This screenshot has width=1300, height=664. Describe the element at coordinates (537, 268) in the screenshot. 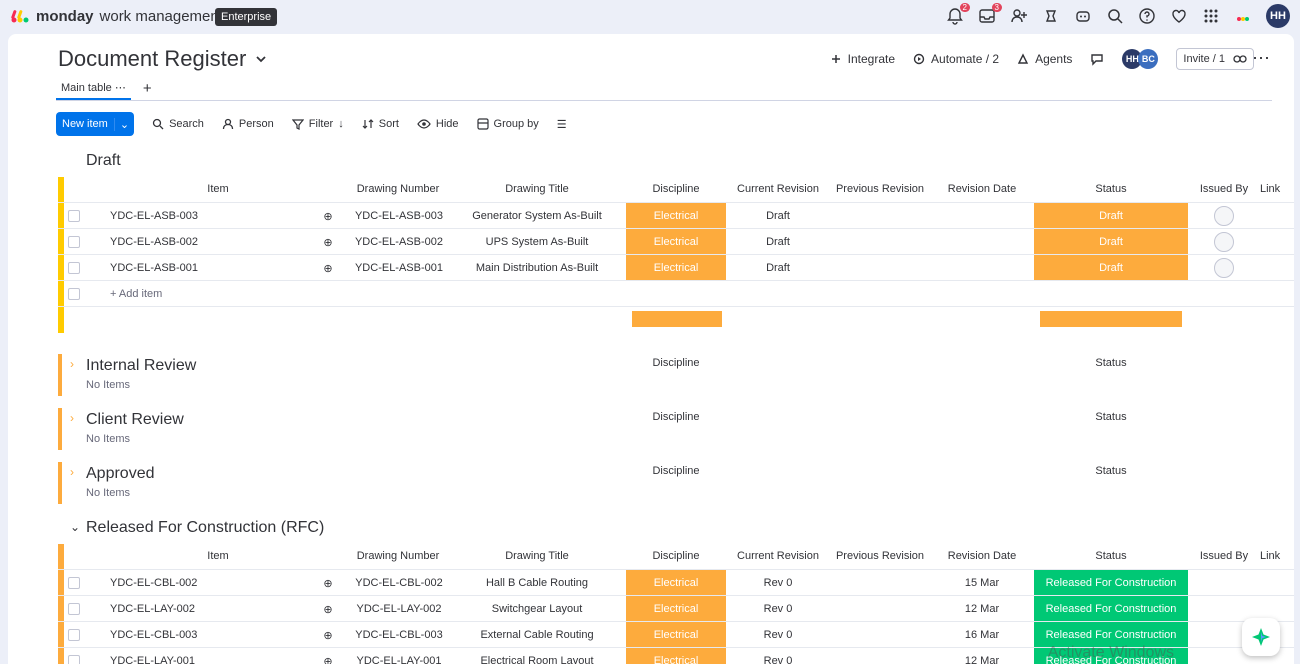

I see `drawing-title: Main Distribution As-Built` at that location.